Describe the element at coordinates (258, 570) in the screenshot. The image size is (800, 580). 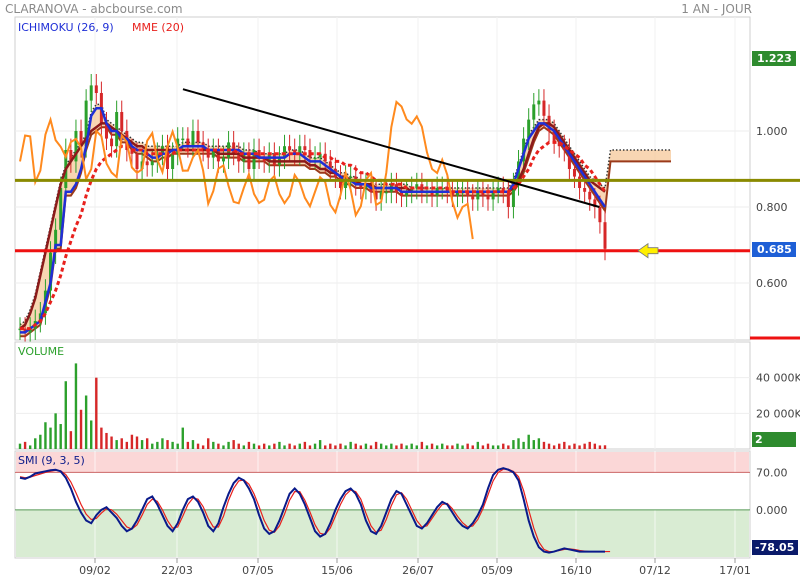
I see `x-tick-label: 07/05` at that location.